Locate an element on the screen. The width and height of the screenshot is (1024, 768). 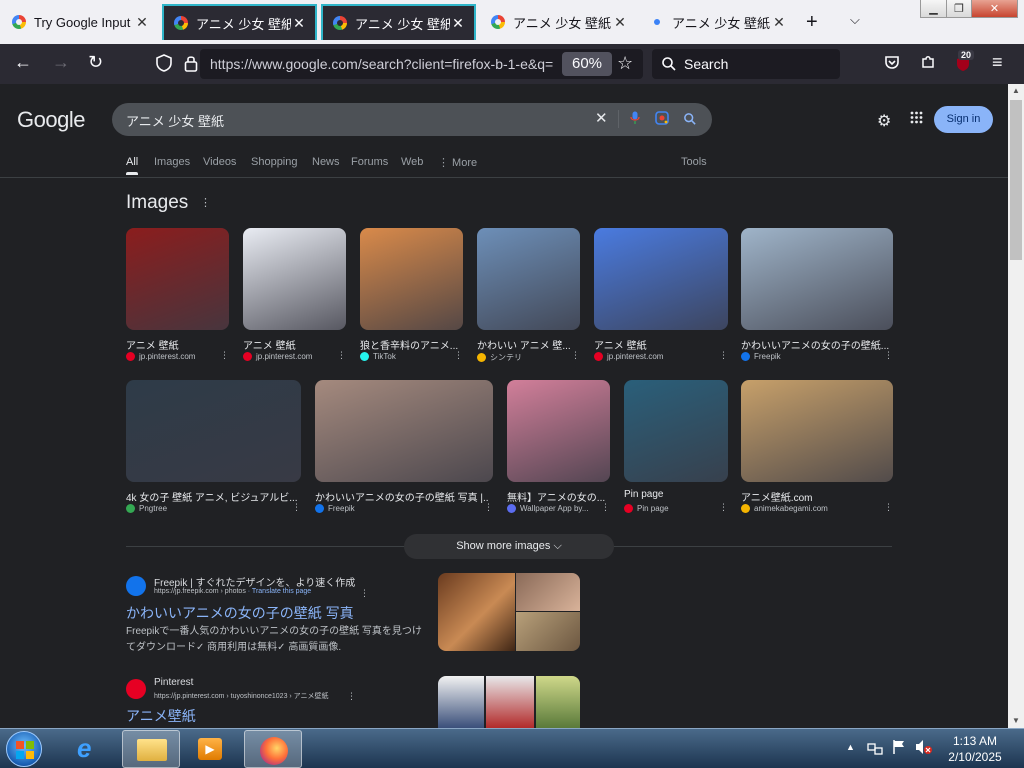
chevron-down-icon: ⌵ is located at coordinates (855, 20).